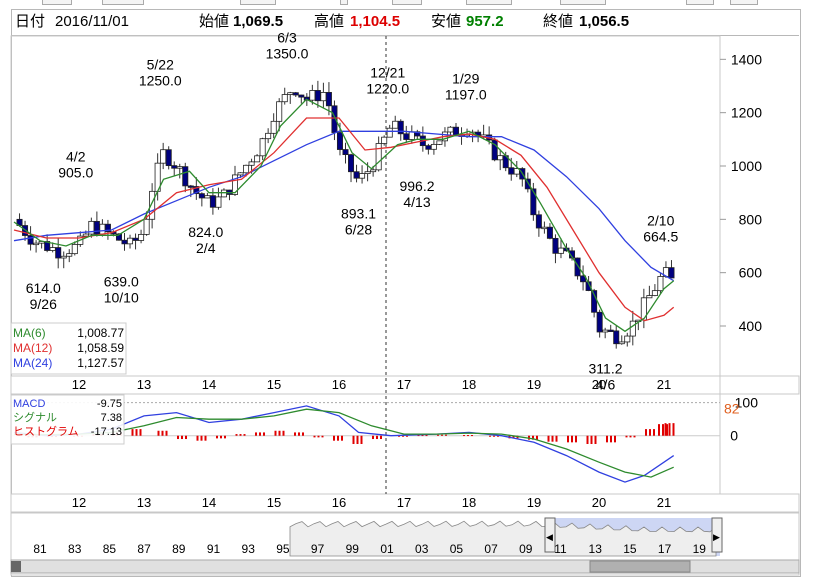 The height and width of the screenshot is (587, 823). Describe the element at coordinates (466, 94) in the screenshot. I see `annotation-value: 1197.0` at that location.